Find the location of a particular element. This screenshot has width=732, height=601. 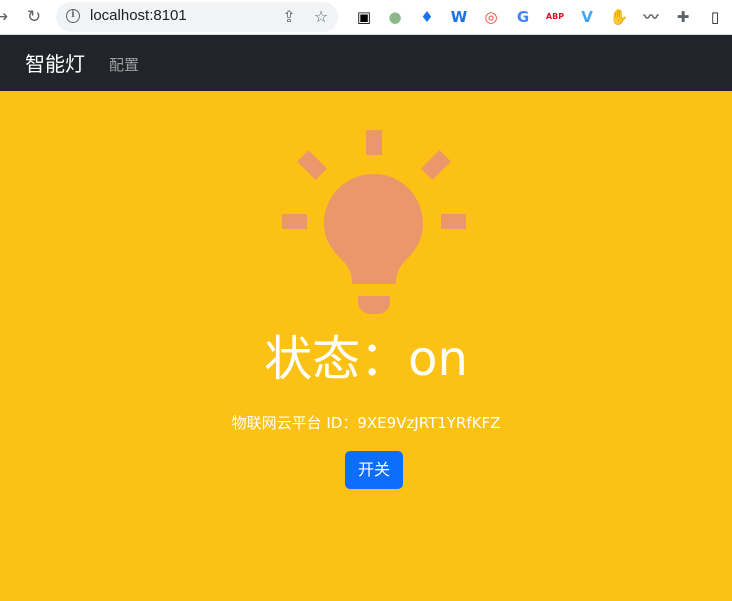

abp-extension-icon: ABP is located at coordinates (555, 17).